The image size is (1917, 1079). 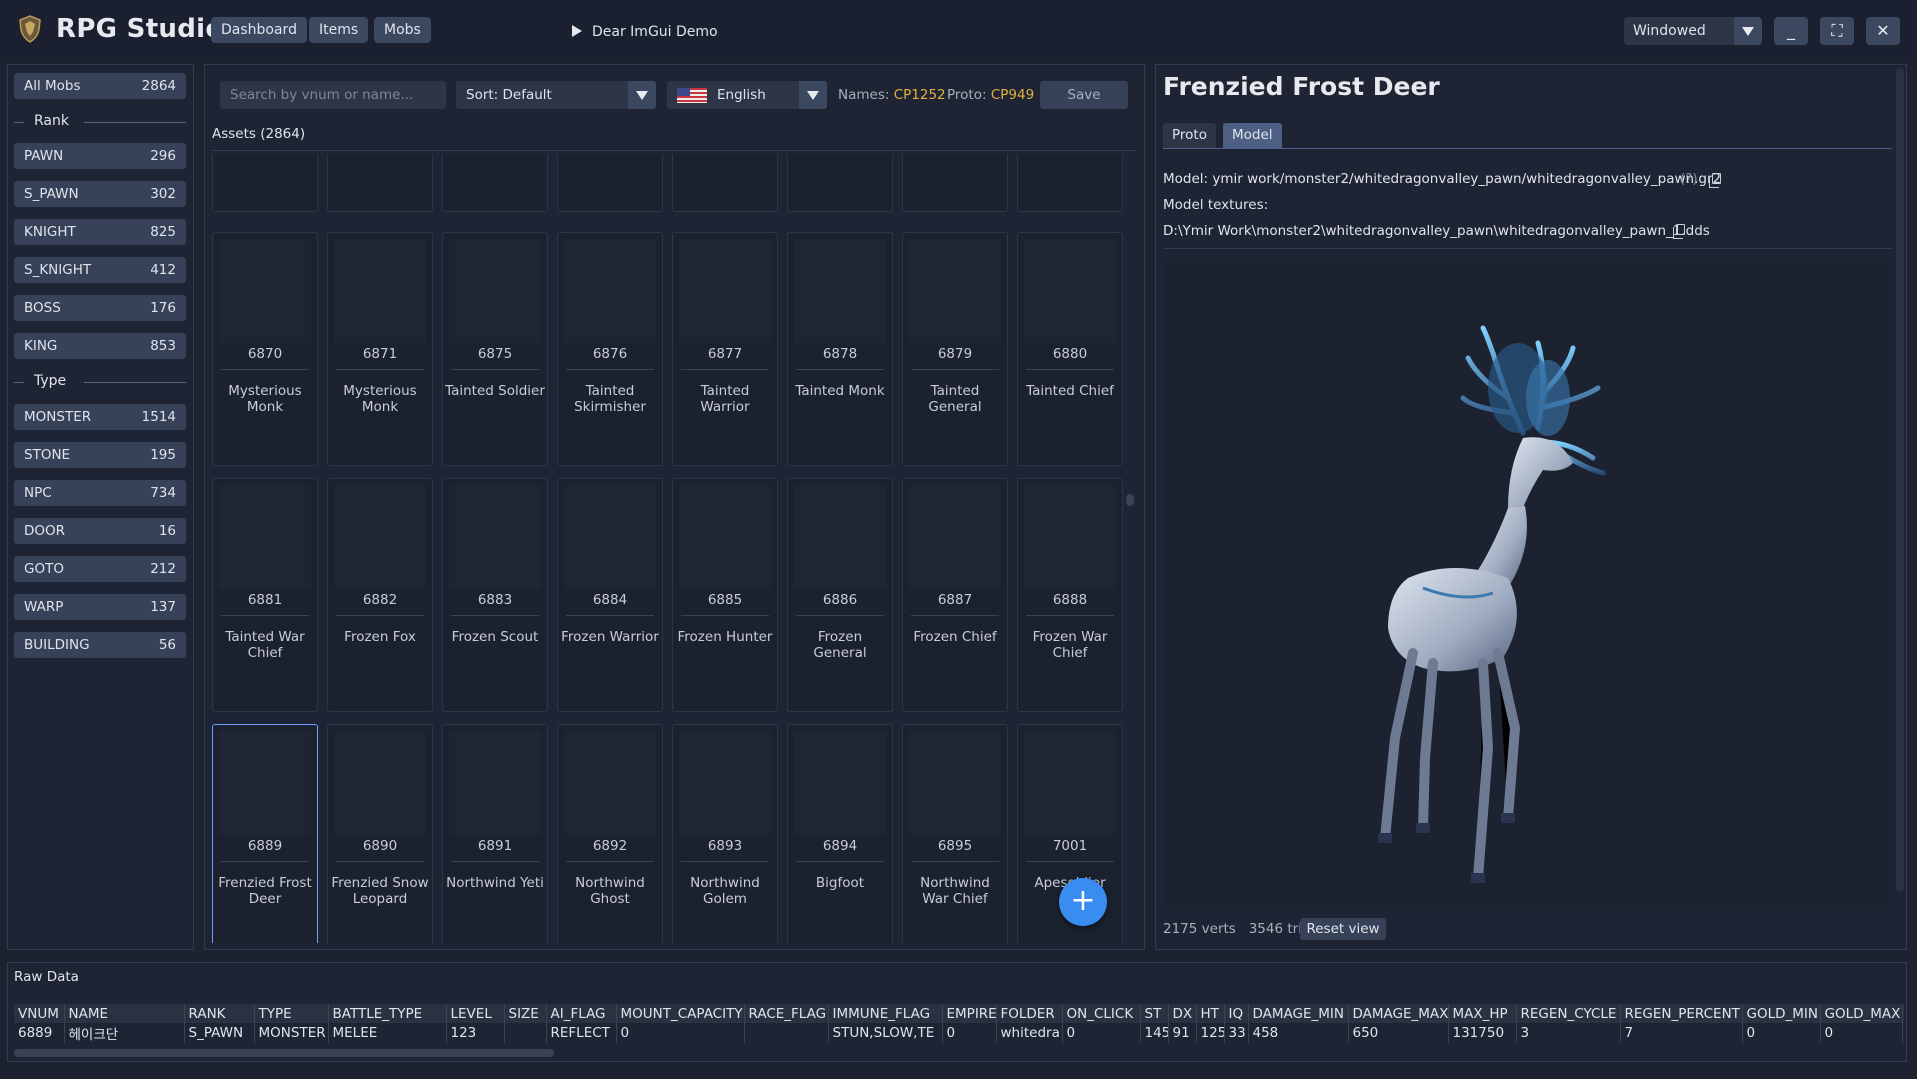 What do you see at coordinates (1883, 31) in the screenshot?
I see `close-button: ✕` at bounding box center [1883, 31].